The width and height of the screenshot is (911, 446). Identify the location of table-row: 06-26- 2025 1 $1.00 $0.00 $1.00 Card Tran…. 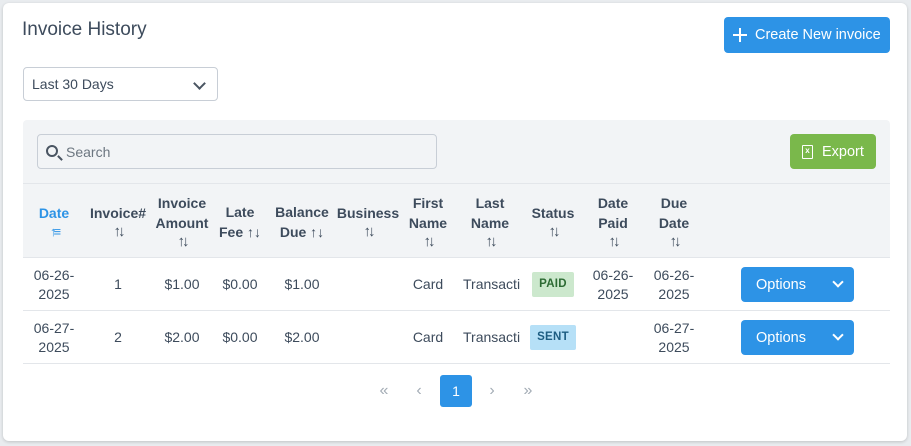
(456, 284).